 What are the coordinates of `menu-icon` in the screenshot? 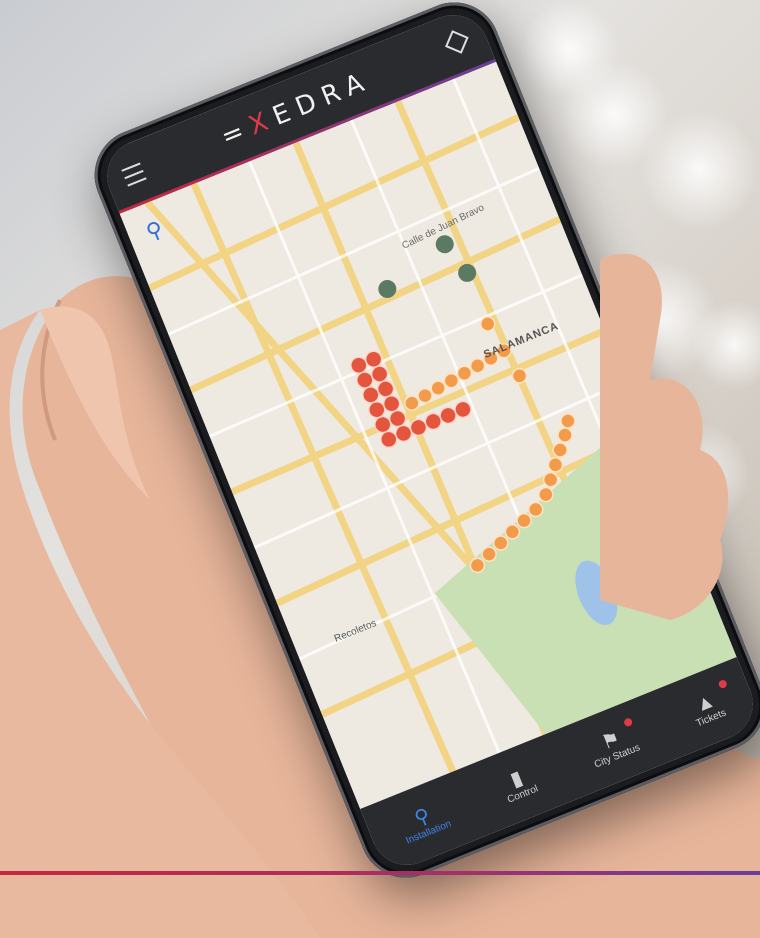 It's located at (134, 174).